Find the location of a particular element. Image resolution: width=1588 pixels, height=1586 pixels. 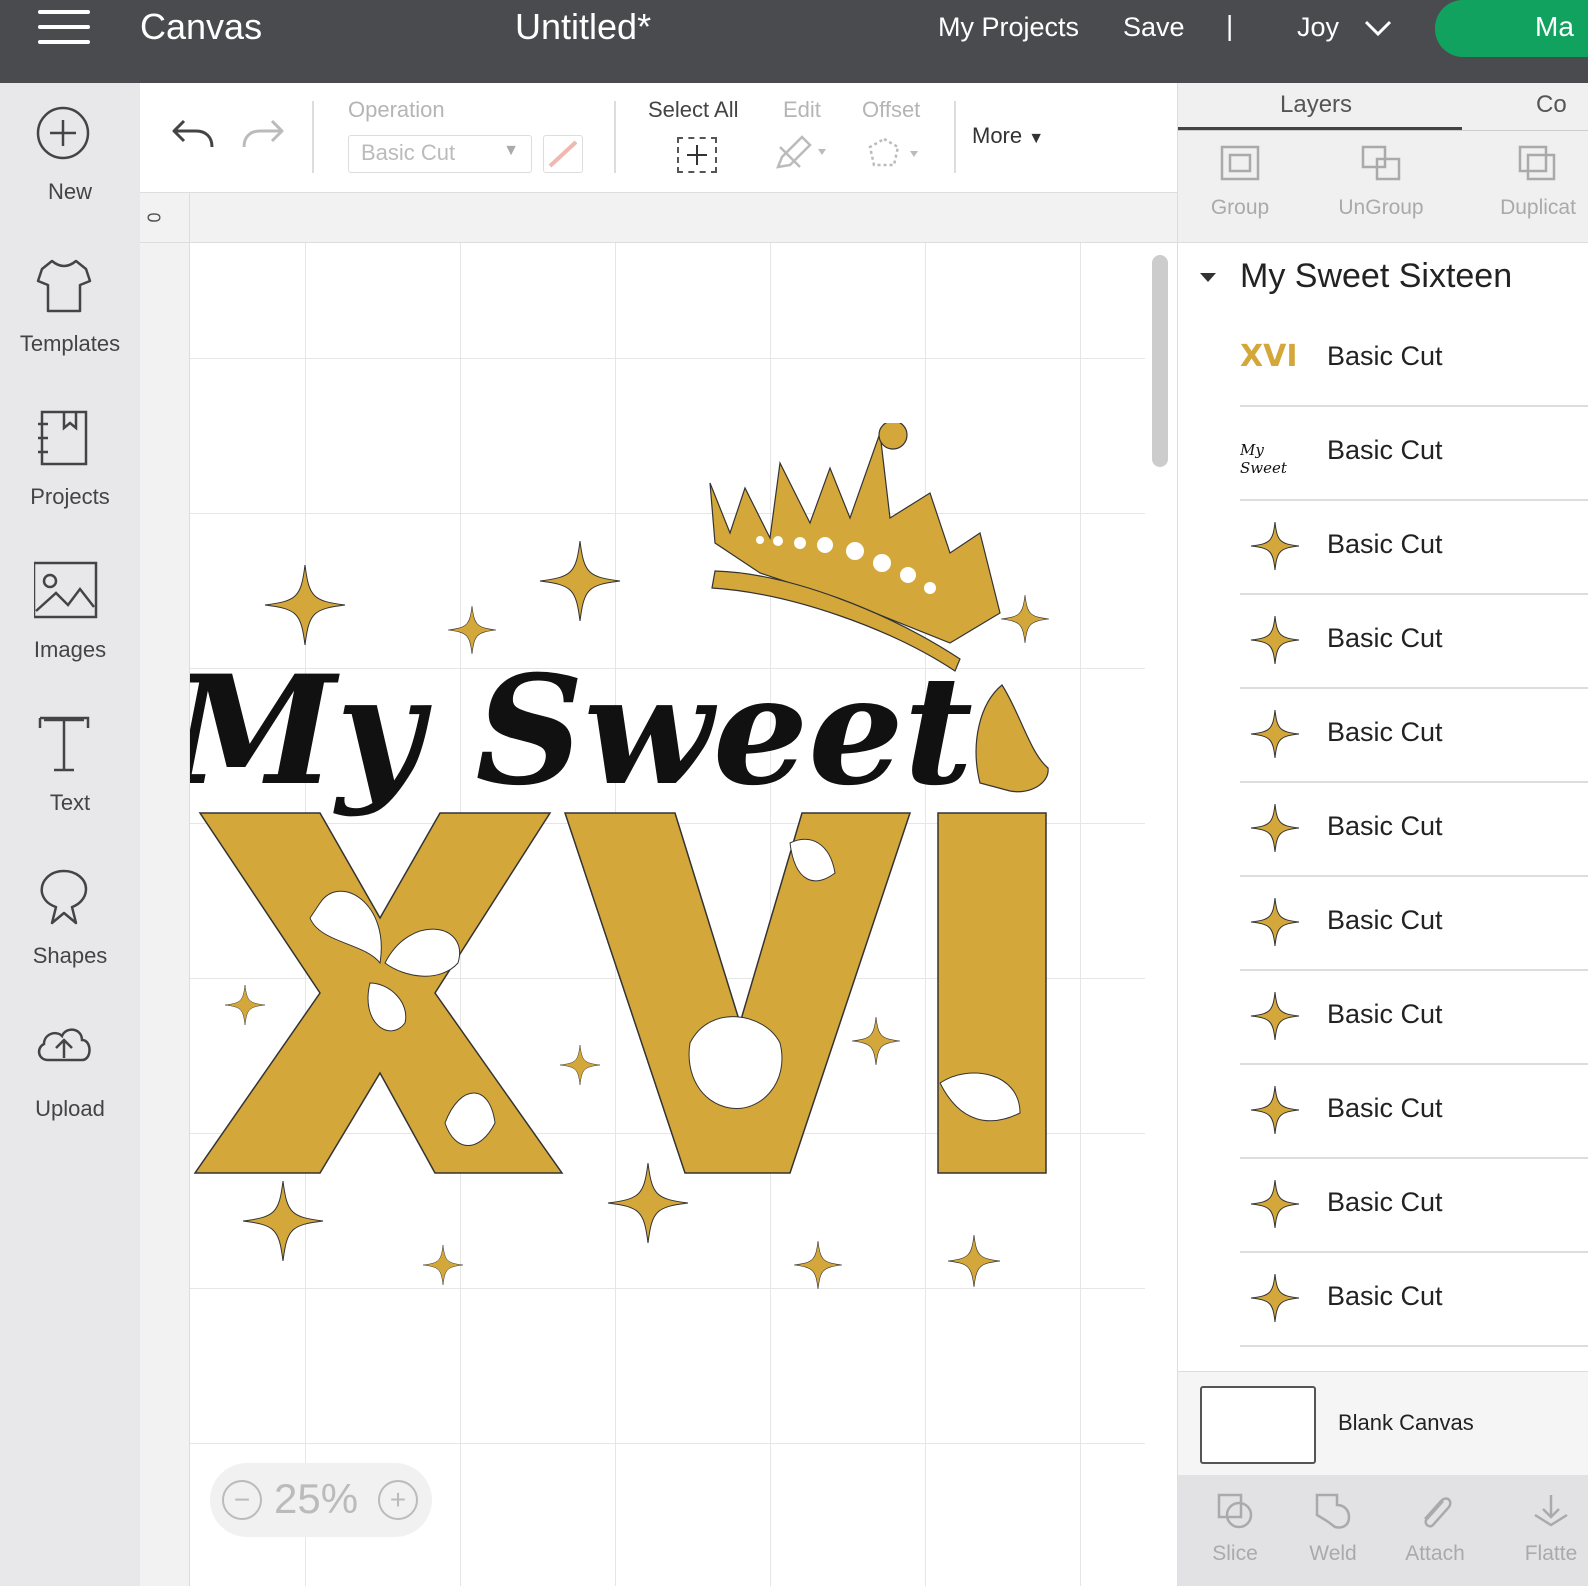

vertical-scrollbar is located at coordinates (1160, 361).